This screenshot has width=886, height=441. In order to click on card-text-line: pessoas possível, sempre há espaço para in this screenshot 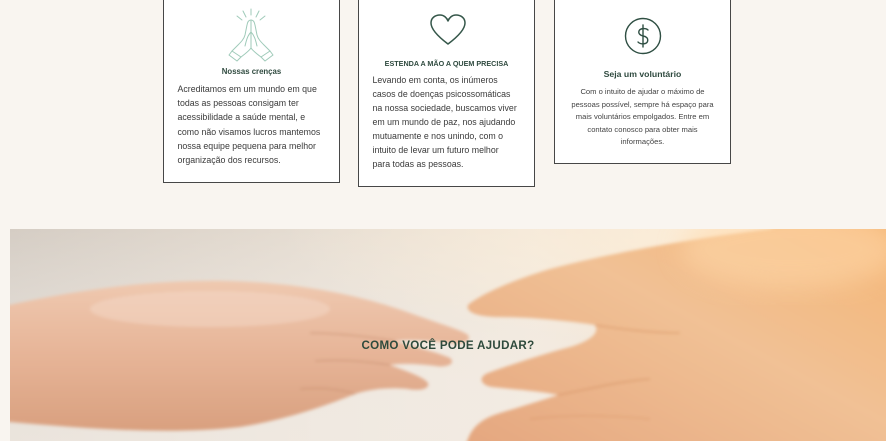, I will do `click(642, 104)`.